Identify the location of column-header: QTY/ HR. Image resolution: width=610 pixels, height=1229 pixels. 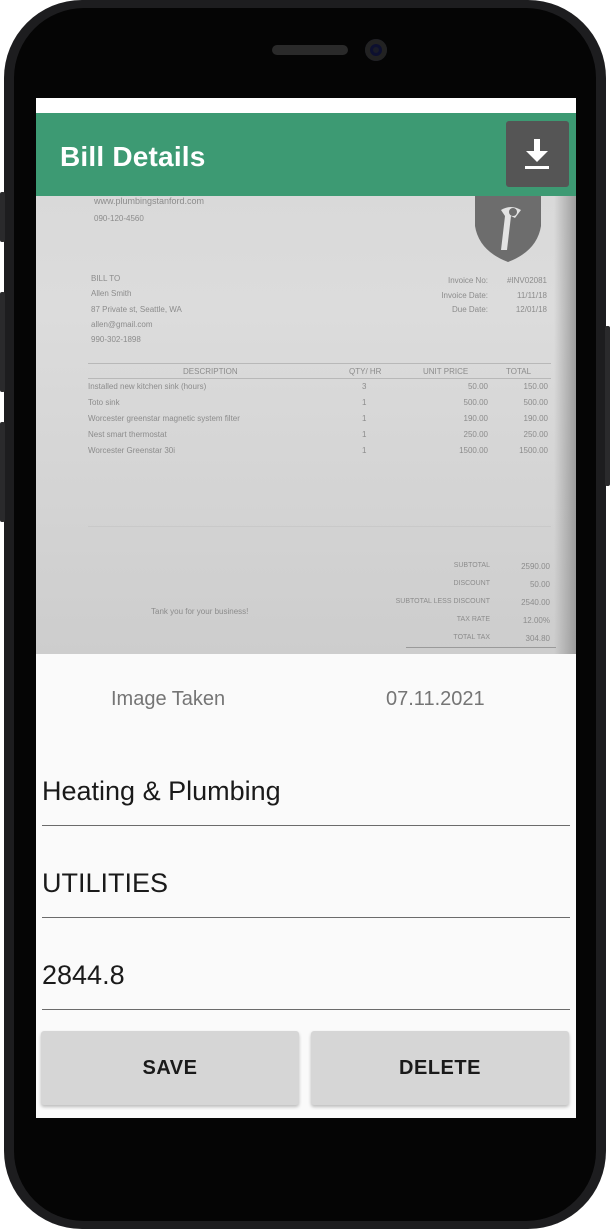
(365, 371).